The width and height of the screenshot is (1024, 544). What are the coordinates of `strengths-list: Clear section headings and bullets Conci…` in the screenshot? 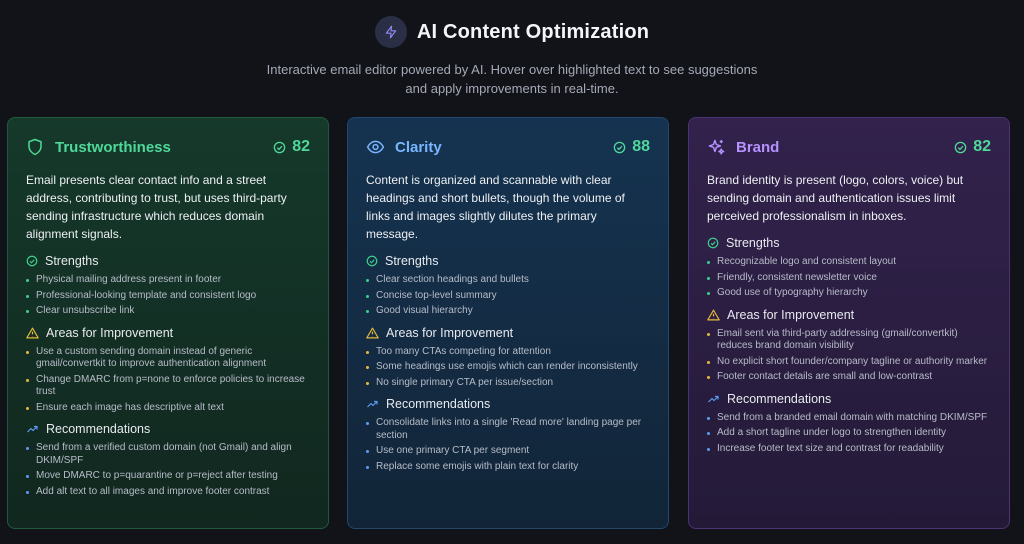 It's located at (508, 296).